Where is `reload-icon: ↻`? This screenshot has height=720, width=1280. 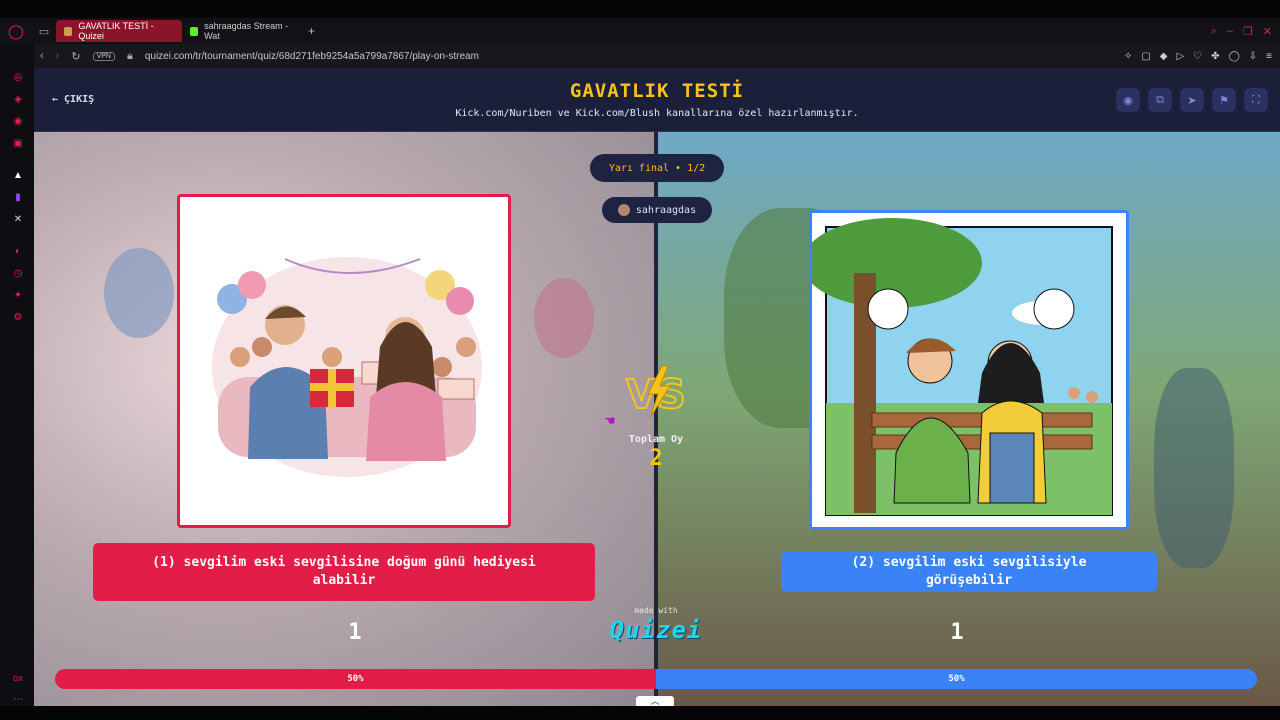 reload-icon: ↻ is located at coordinates (75, 56).